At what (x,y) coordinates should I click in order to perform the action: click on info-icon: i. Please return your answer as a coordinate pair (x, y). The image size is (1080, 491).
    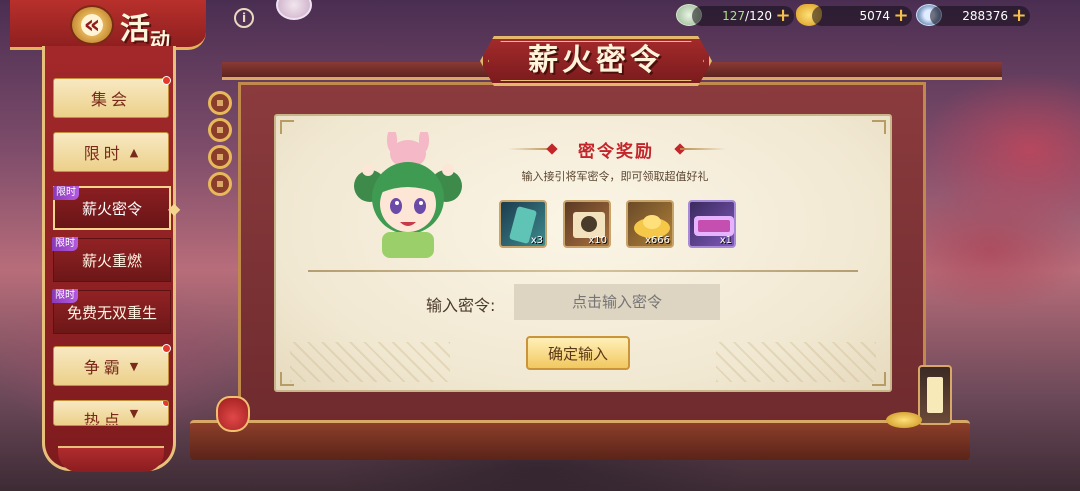
    Looking at the image, I should click on (244, 18).